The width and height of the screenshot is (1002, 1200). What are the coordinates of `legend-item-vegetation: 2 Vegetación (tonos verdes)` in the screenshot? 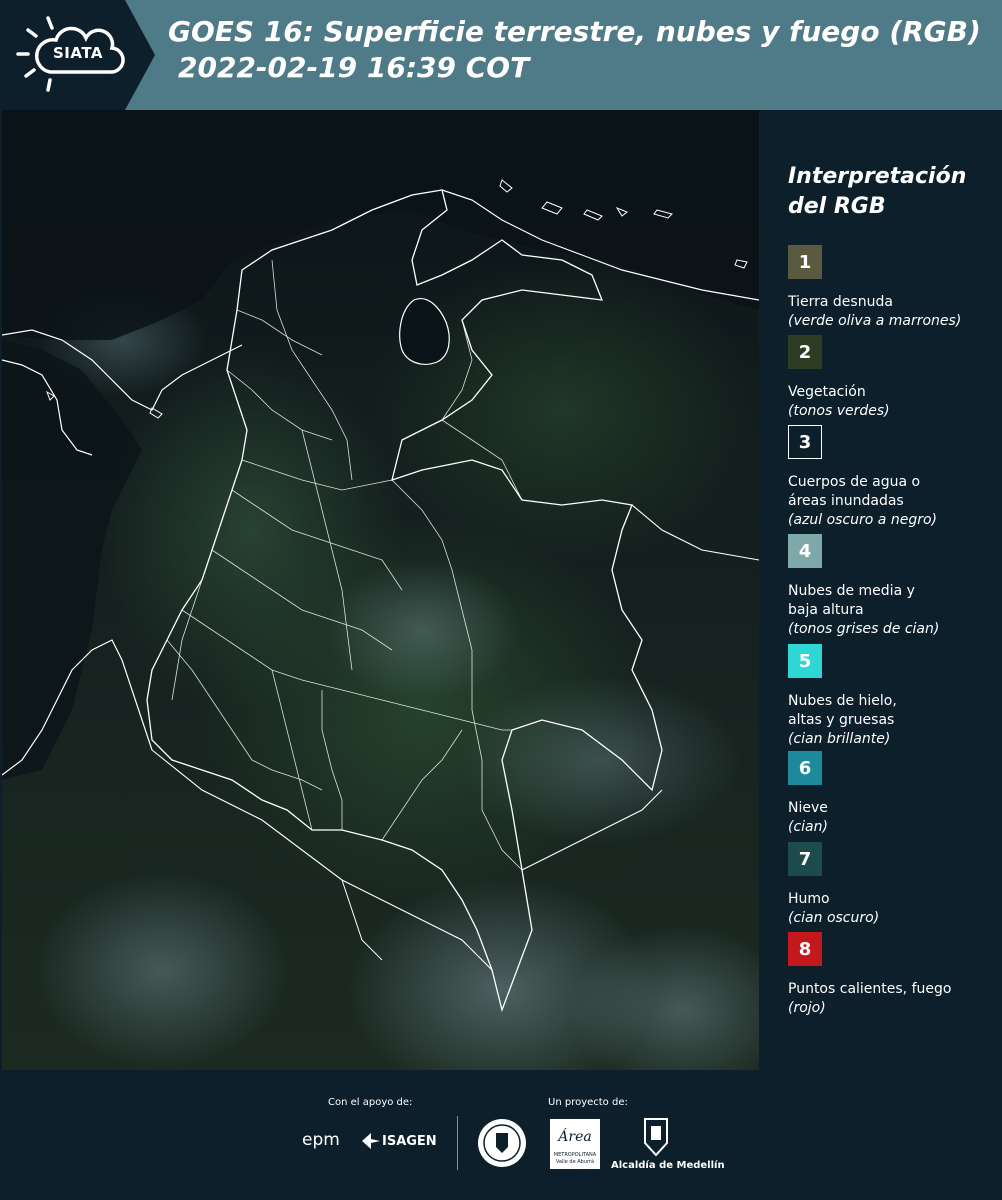 It's located at (893, 378).